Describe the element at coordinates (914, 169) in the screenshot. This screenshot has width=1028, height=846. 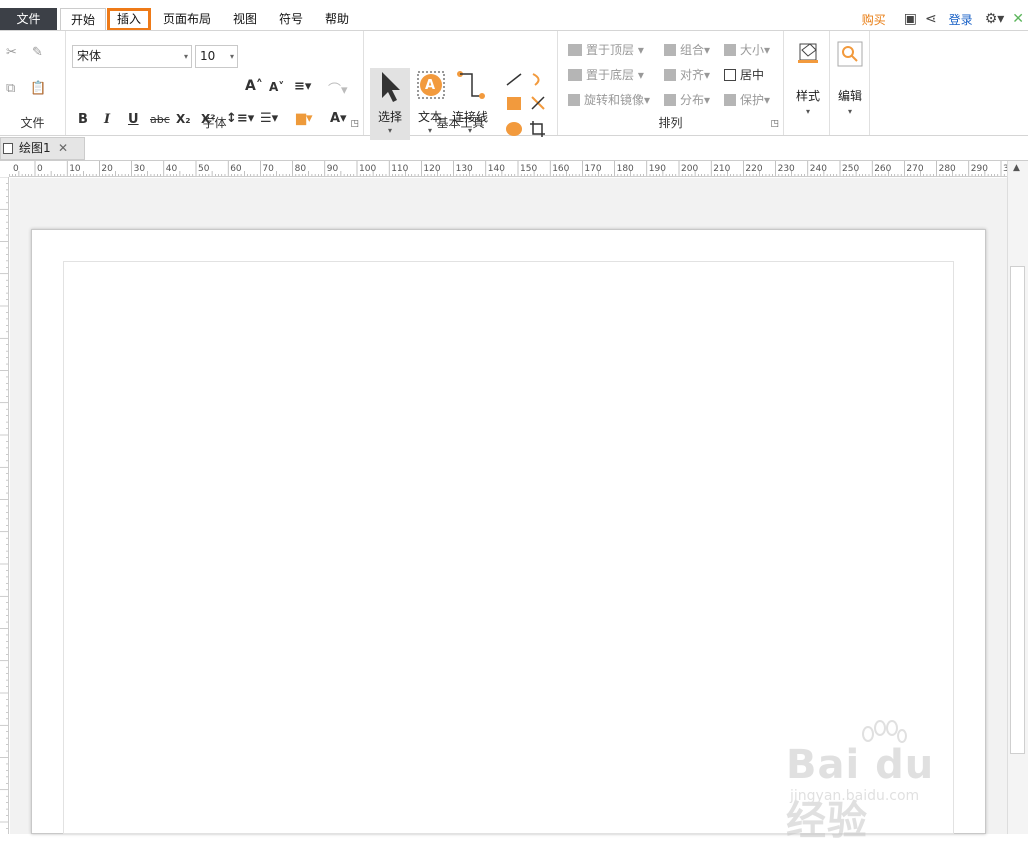
I see `ruler-label: 270` at that location.